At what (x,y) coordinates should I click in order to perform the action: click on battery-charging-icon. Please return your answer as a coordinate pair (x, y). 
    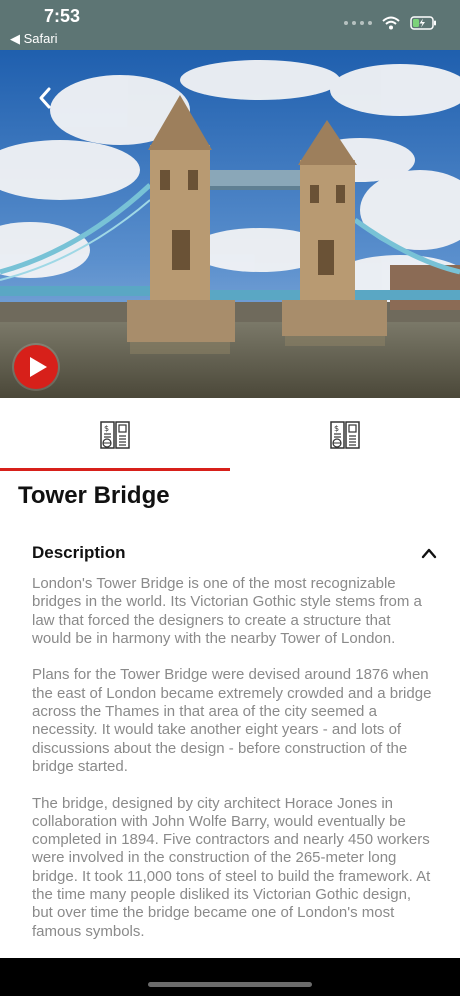
    Looking at the image, I should click on (423, 23).